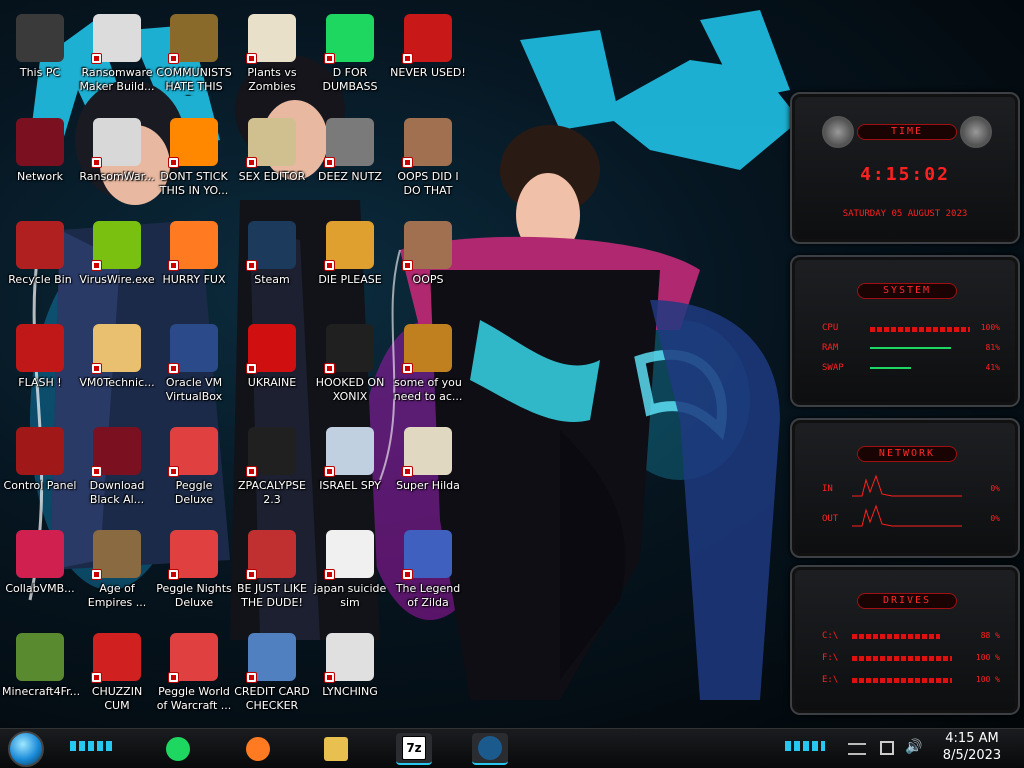  What do you see at coordinates (194, 264) in the screenshot?
I see `desktop-icon: HURRY FUX` at bounding box center [194, 264].